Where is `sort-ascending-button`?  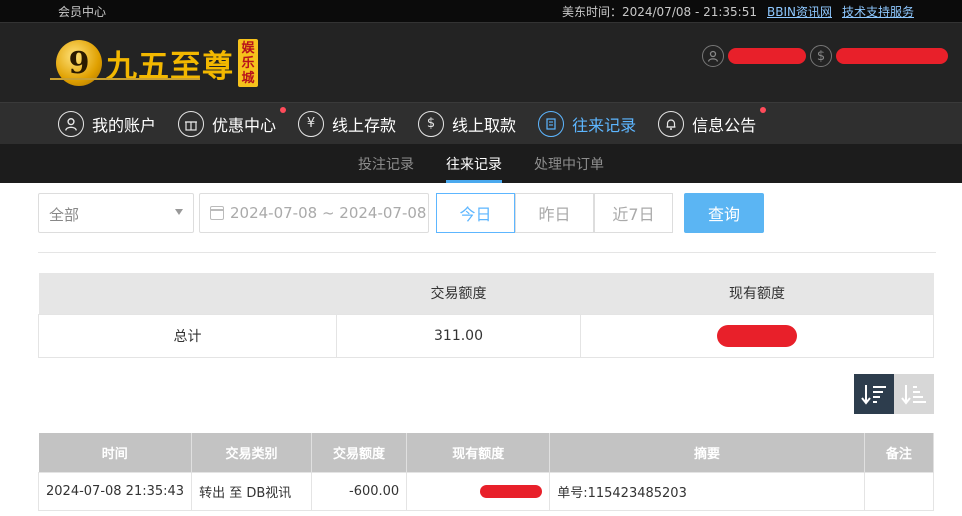 sort-ascending-button is located at coordinates (914, 394).